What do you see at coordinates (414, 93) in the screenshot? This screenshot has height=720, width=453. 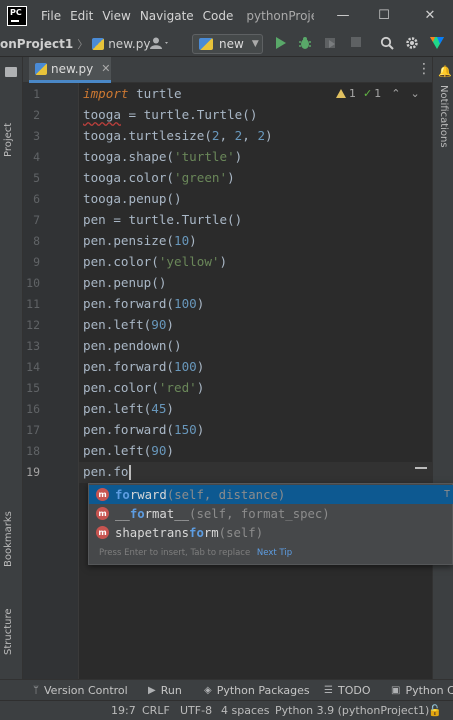 I see `chevron-down-icon: ⌄` at bounding box center [414, 93].